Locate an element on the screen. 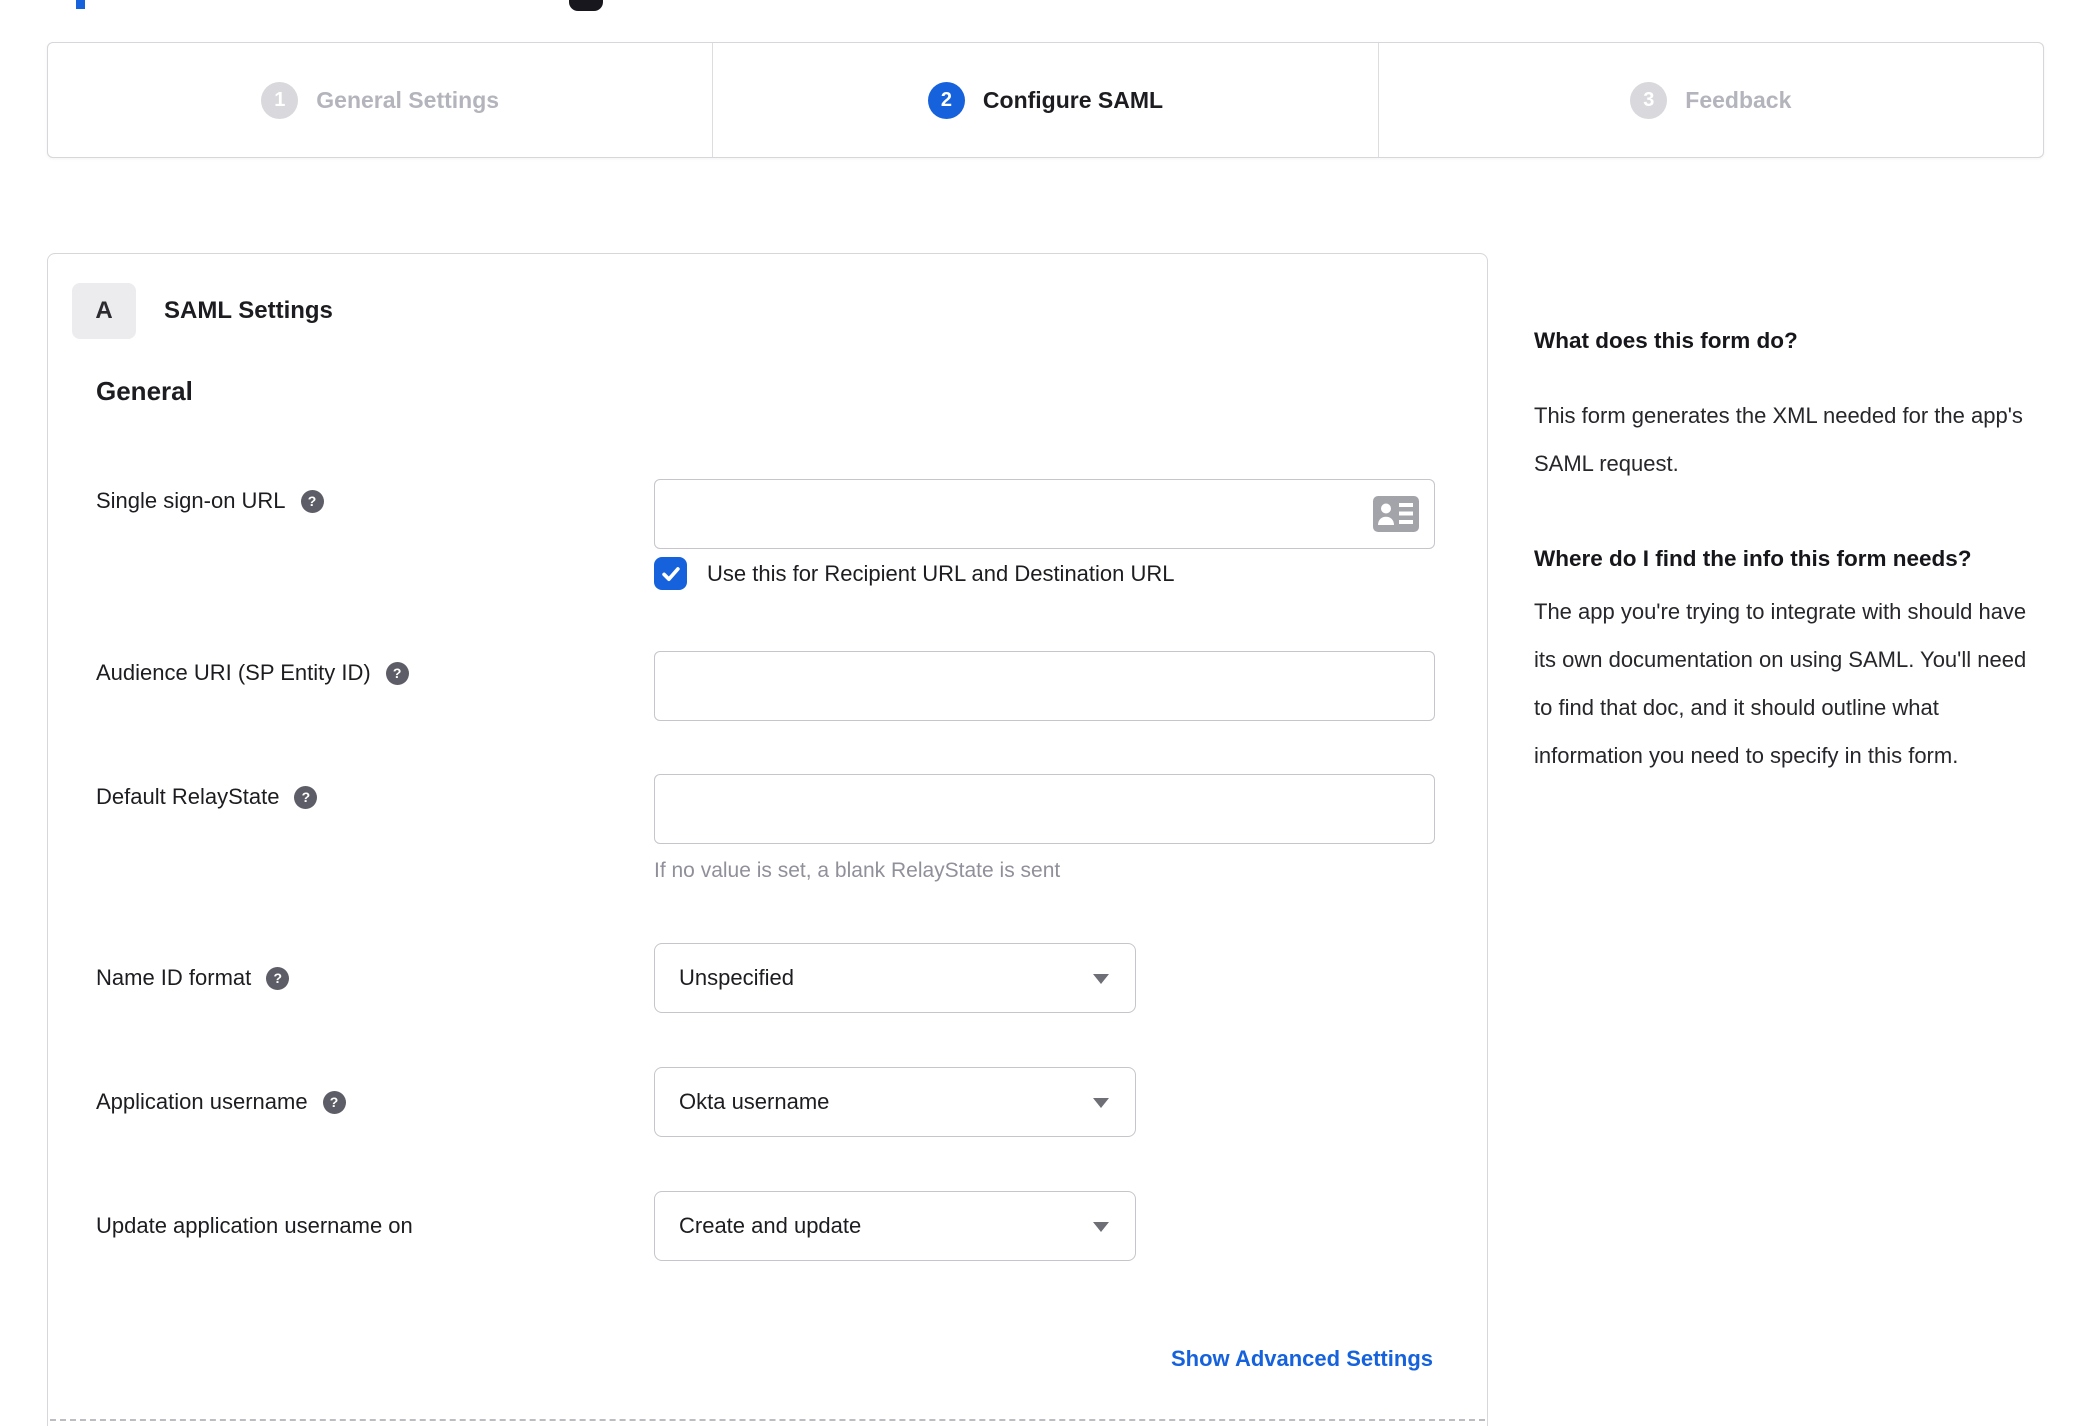 The height and width of the screenshot is (1426, 2092). step-1-number-badge: 1 is located at coordinates (280, 100).